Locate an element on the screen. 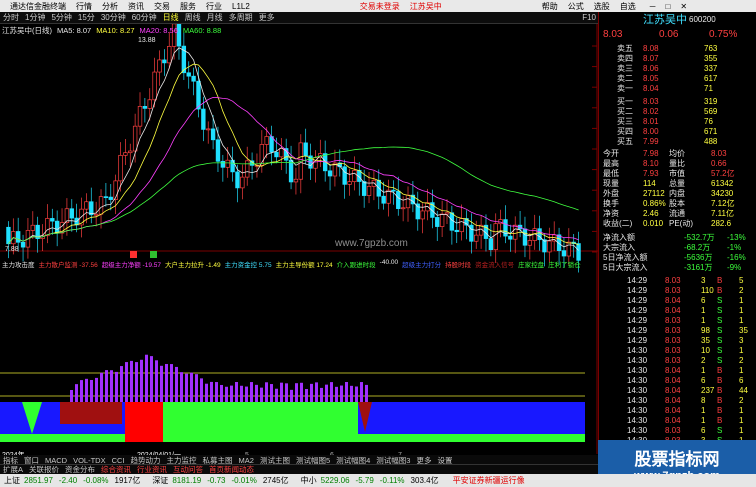 This screenshot has width=756, height=487. indicator-item: 超级主力打分 is located at coordinates (422, 265).